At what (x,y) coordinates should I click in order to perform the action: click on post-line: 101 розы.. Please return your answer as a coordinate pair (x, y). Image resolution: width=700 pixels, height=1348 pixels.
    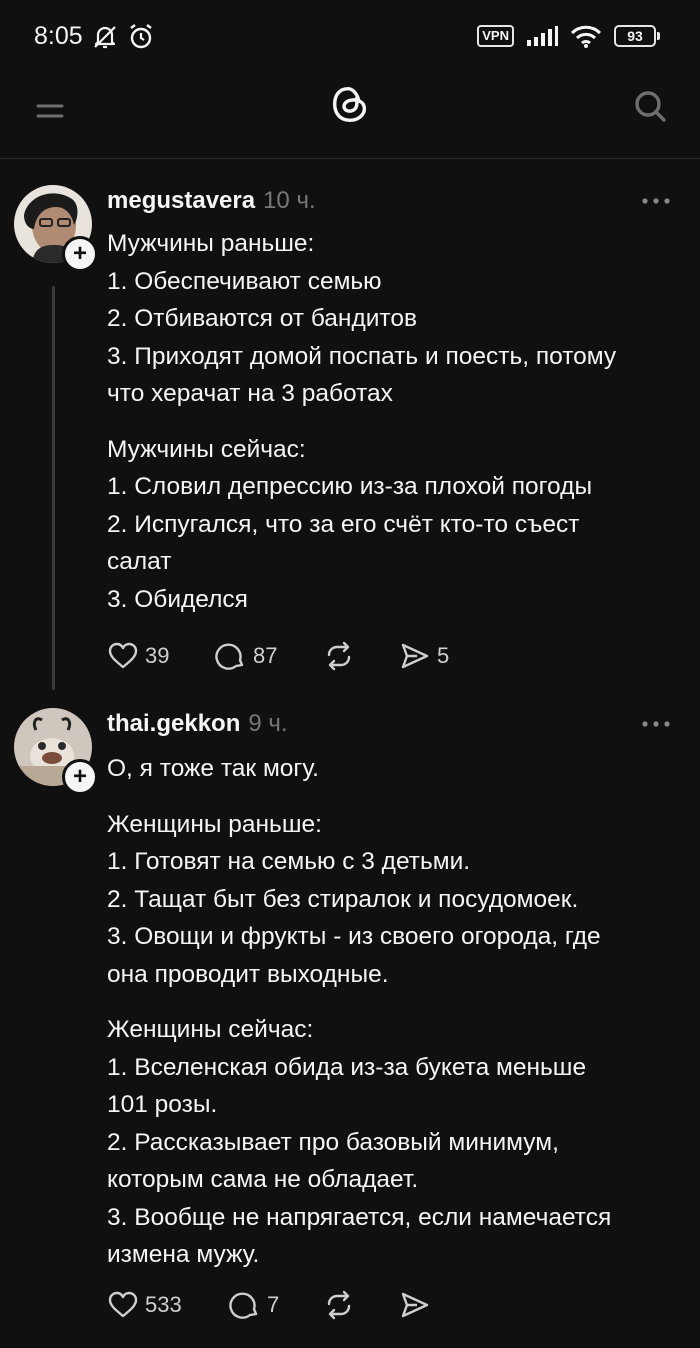
    Looking at the image, I should click on (162, 1104).